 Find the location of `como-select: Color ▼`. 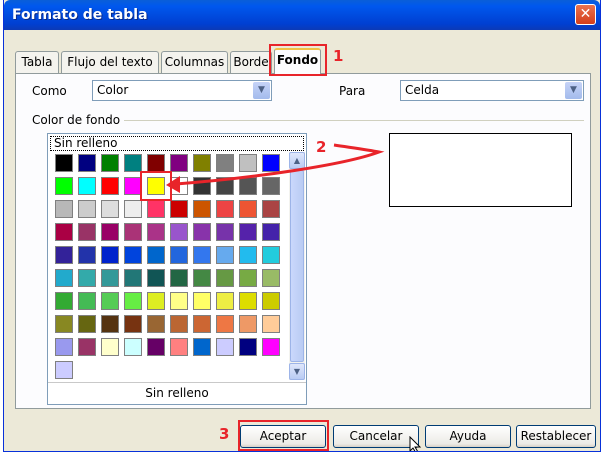

como-select: Color ▼ is located at coordinates (182, 90).